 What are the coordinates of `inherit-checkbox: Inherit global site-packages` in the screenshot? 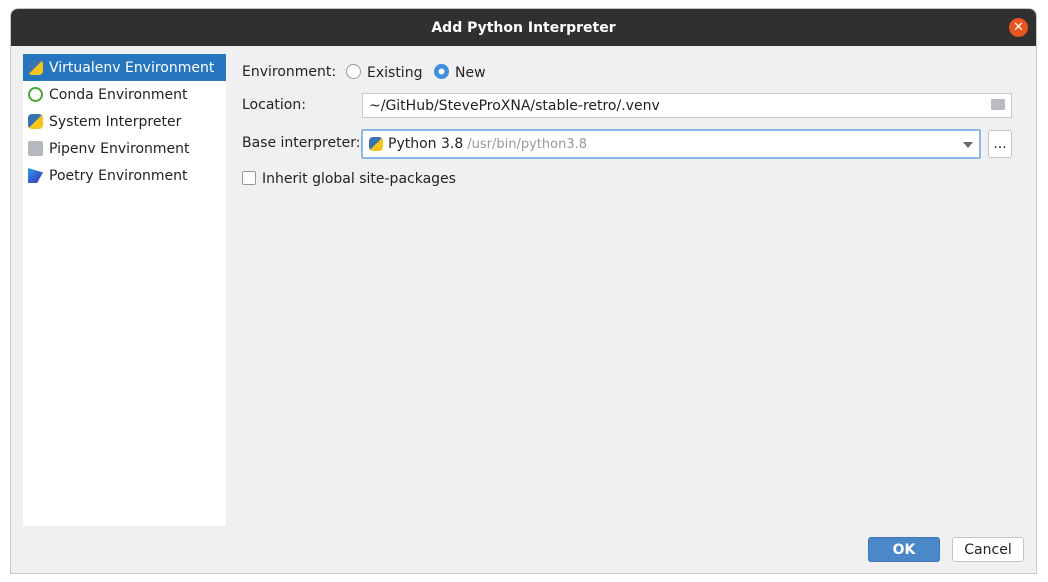 It's located at (349, 179).